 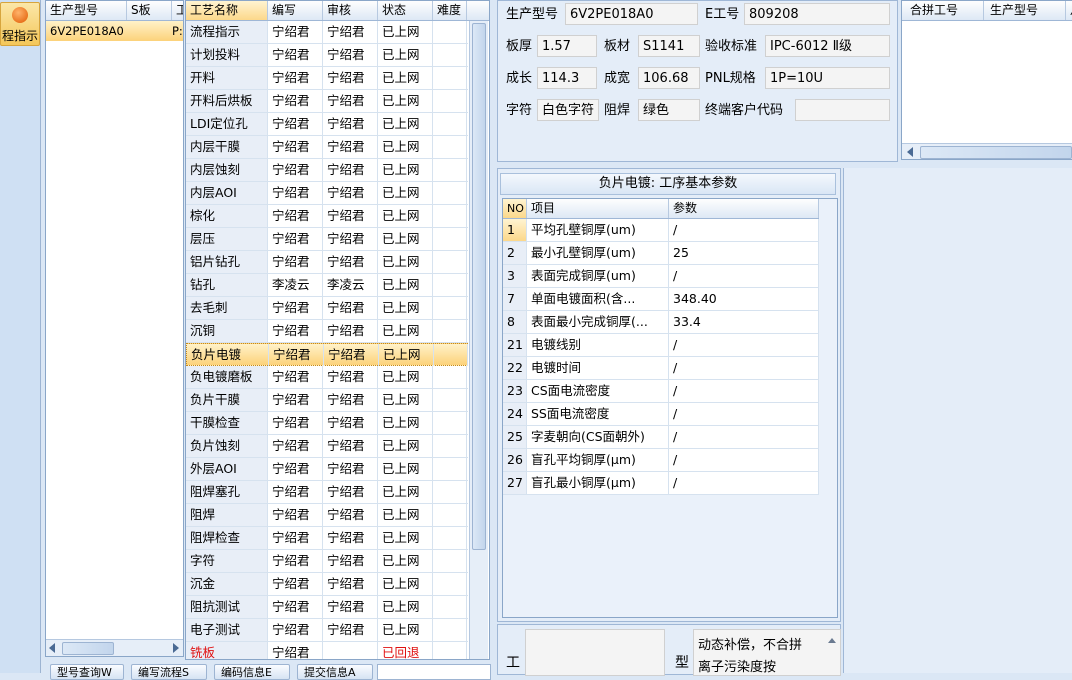 I want to click on thickness-field: 1.57, so click(x=567, y=46).